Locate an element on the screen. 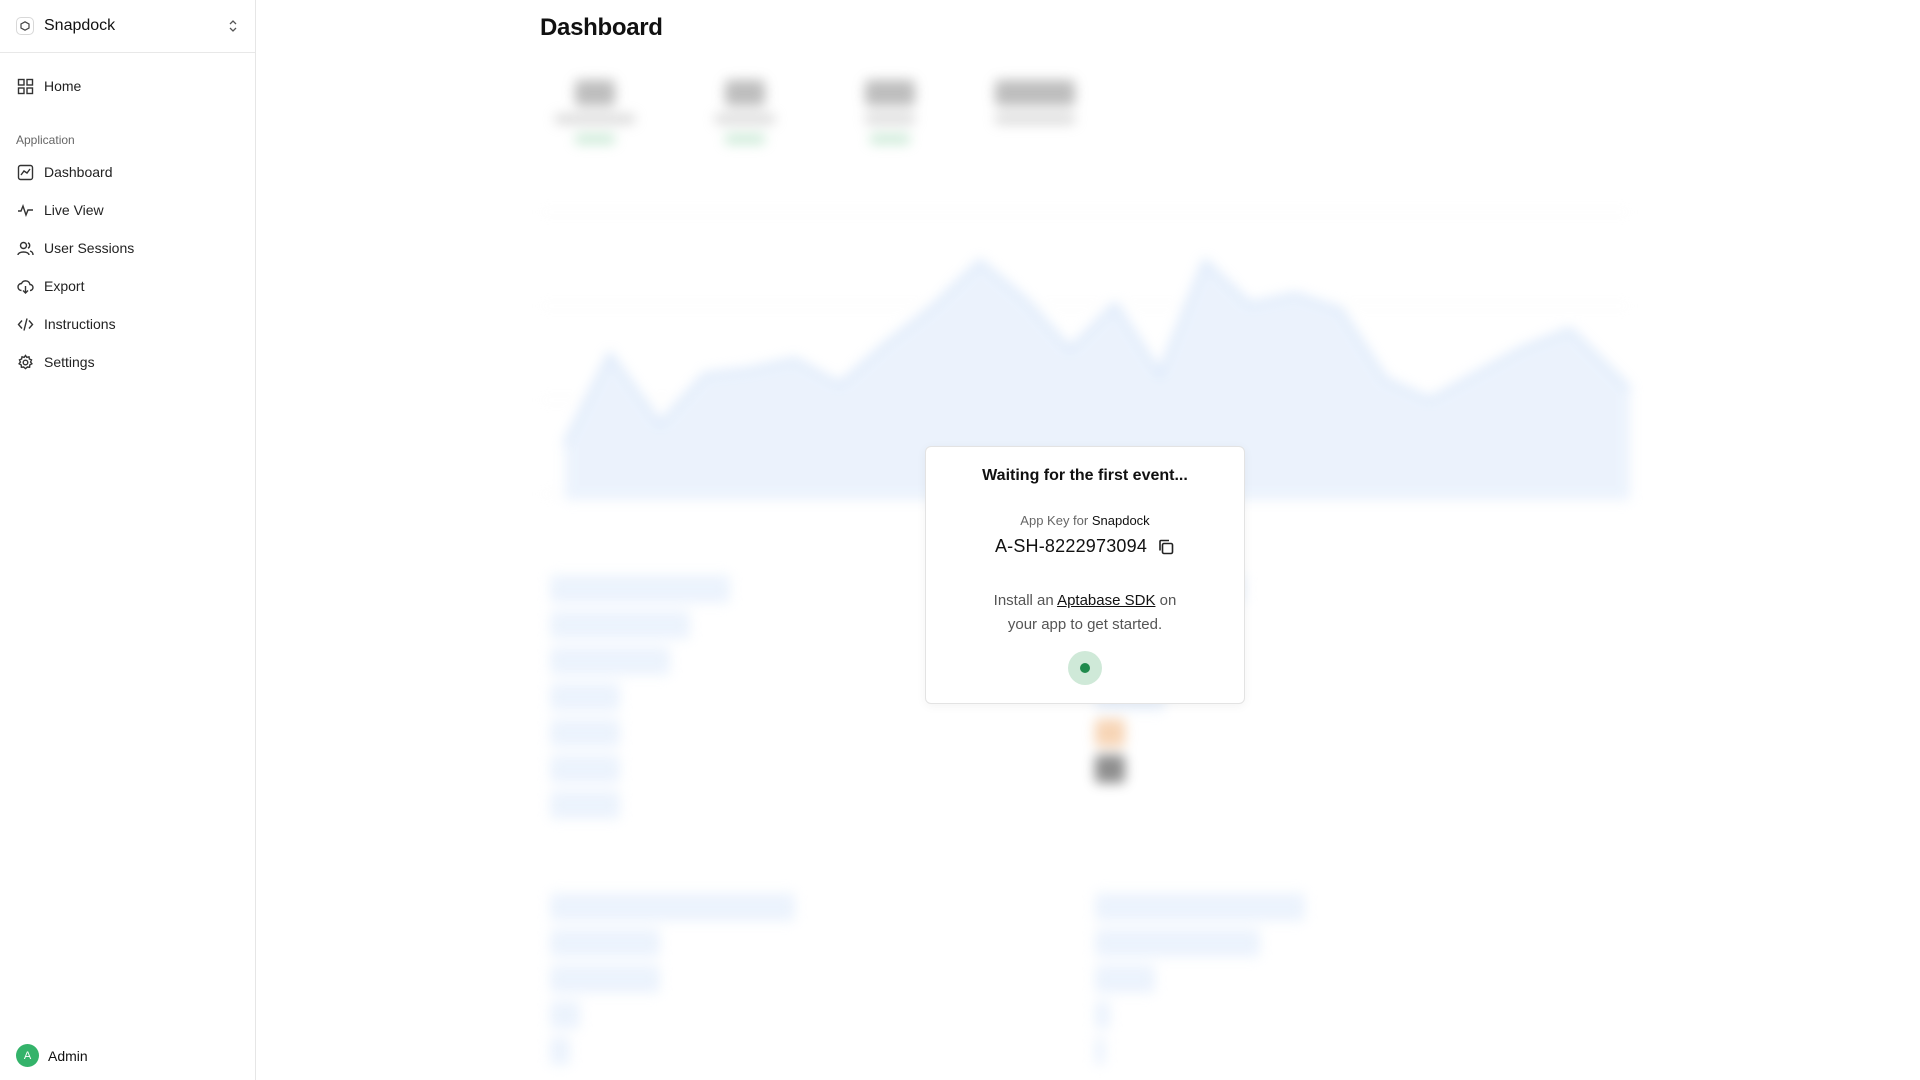 The image size is (1920, 1080). blurred-panel-events is located at coordinates (800, 986).